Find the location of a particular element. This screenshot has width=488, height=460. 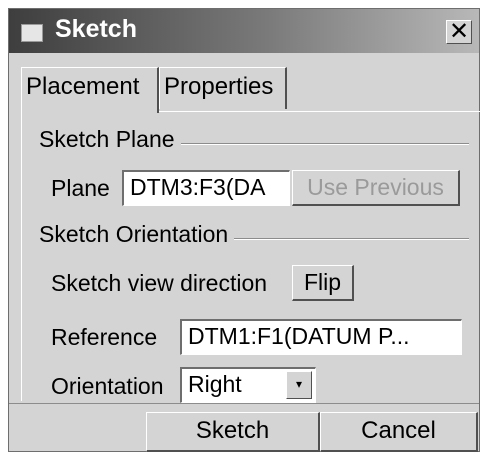

tab-placement: Placement is located at coordinates (90, 90).